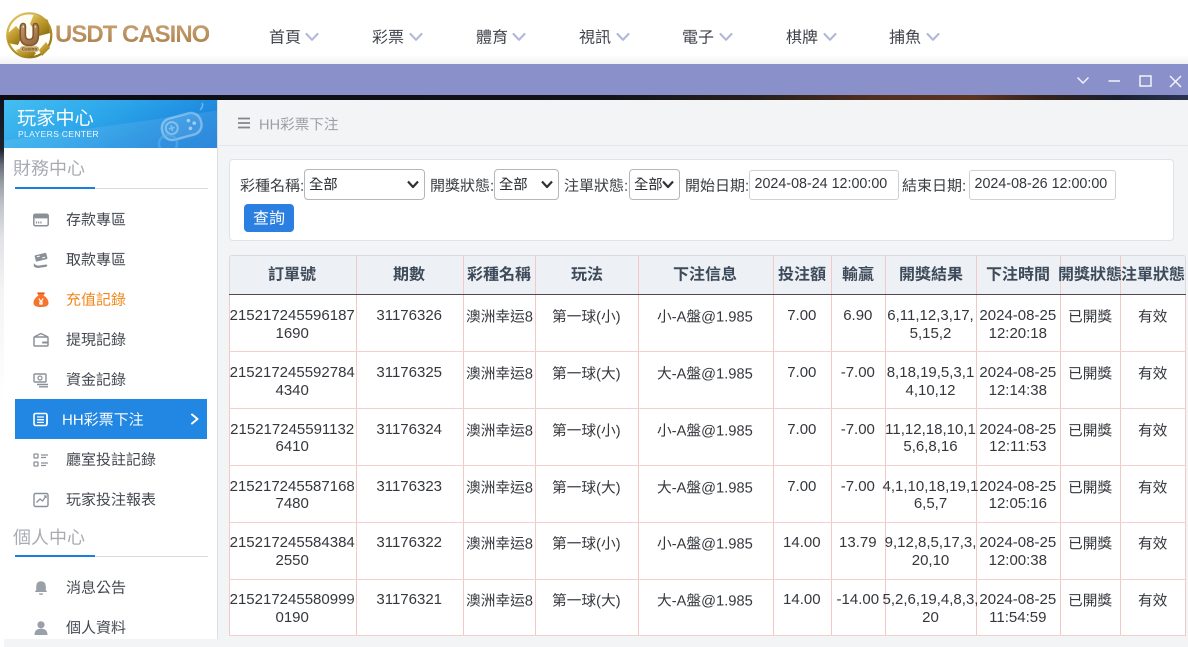 This screenshot has height=647, width=1188. I want to click on svg-text: Casino, so click(30, 49).